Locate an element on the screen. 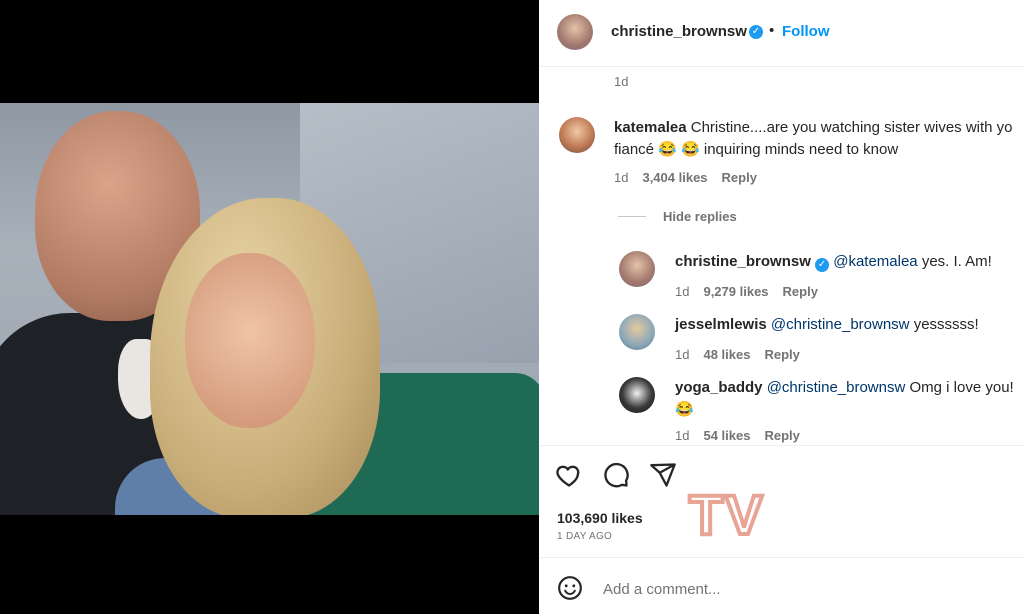 Image resolution: width=1024 pixels, height=614 pixels. reply-text-line2: 😂 is located at coordinates (684, 409).